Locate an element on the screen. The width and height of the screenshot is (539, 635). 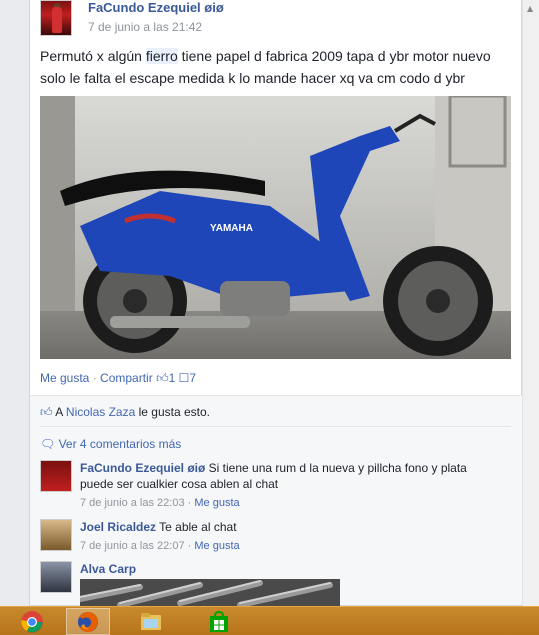
file-explorer-taskbar-button is located at coordinates (151, 621).